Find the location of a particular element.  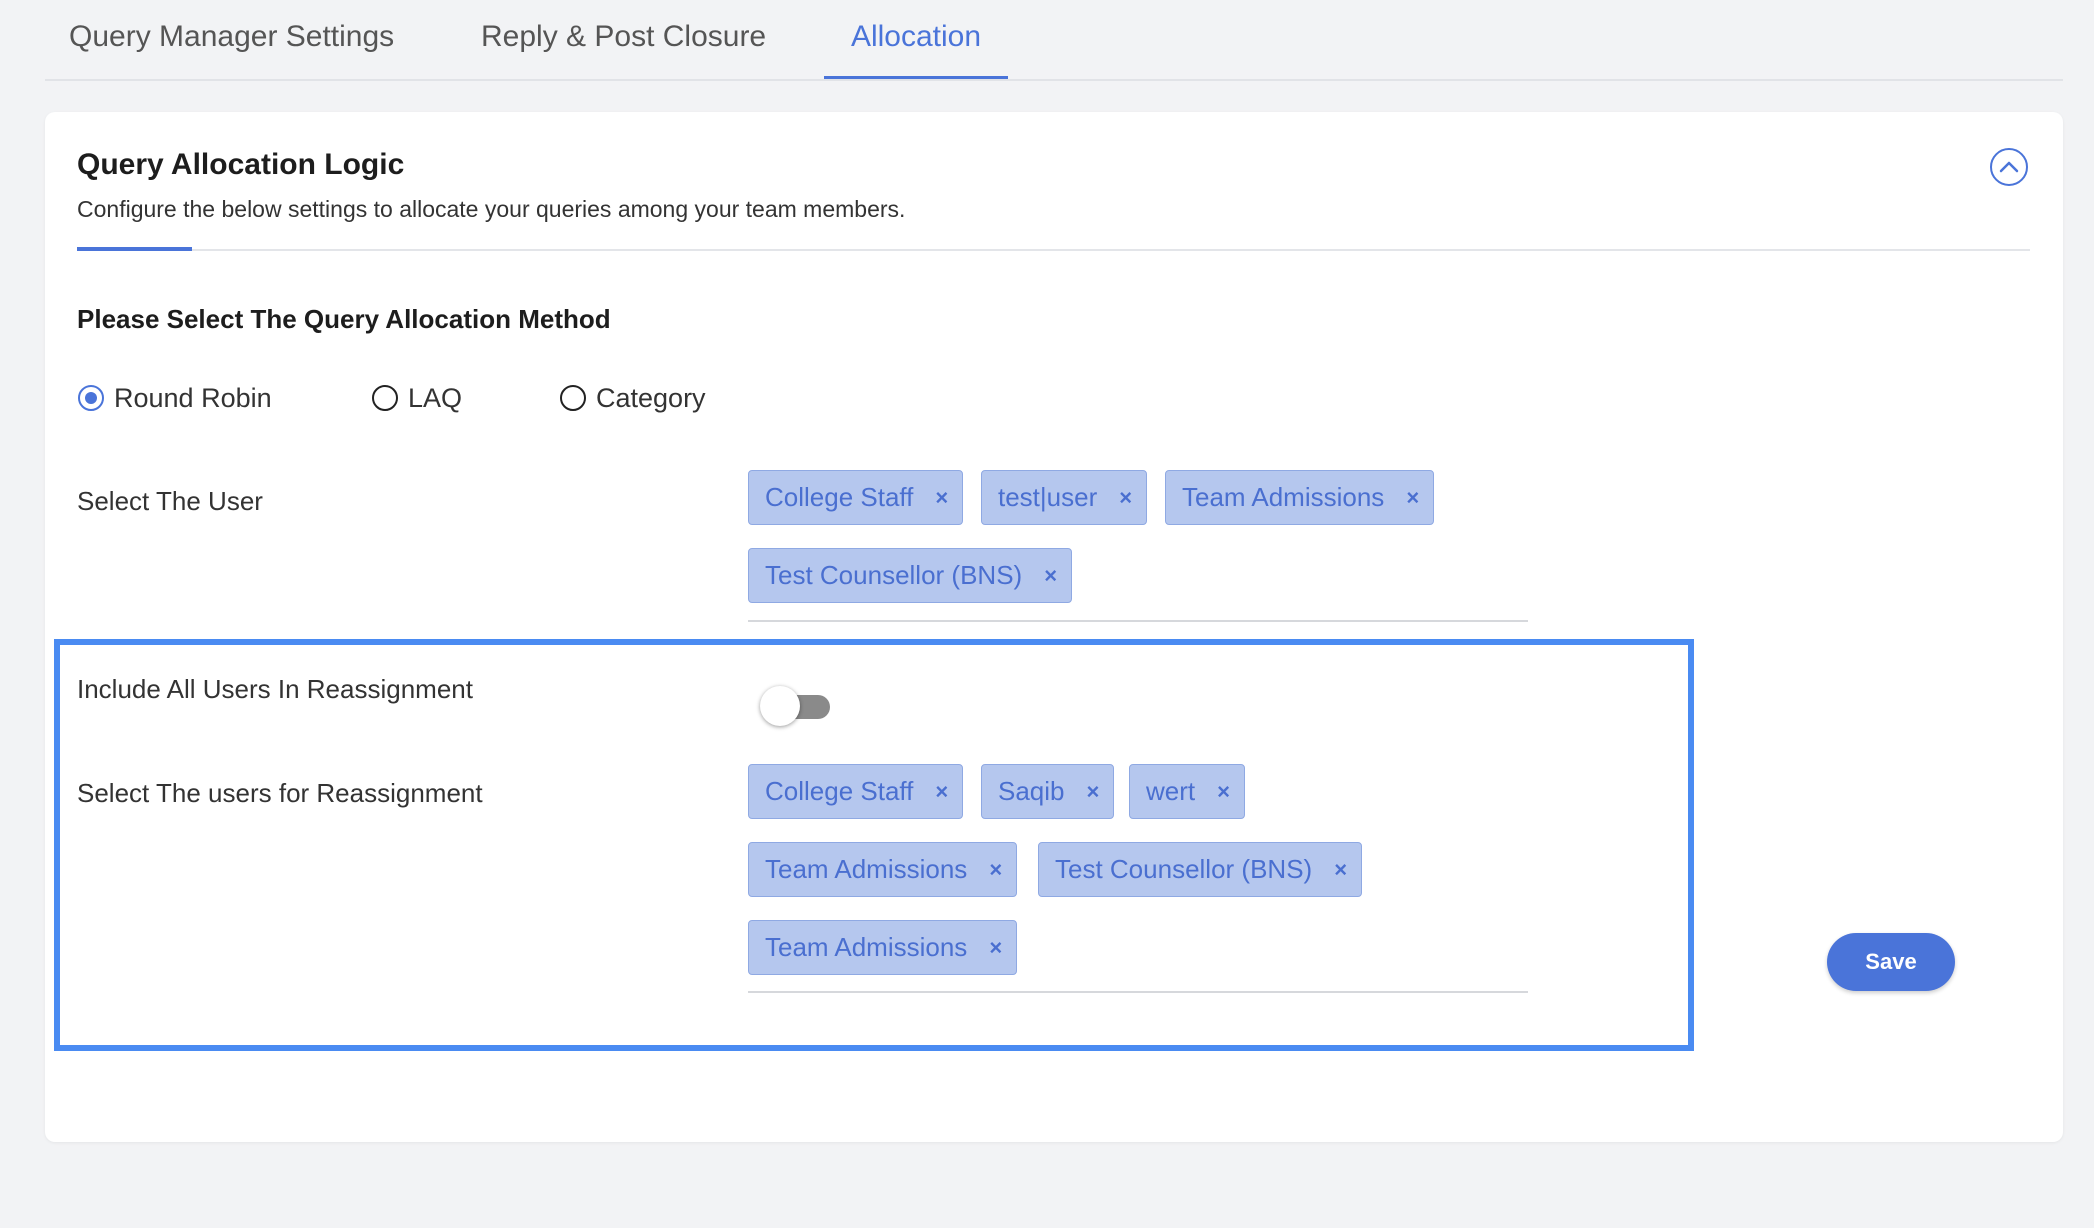

reassignment-users-underline is located at coordinates (1138, 992).